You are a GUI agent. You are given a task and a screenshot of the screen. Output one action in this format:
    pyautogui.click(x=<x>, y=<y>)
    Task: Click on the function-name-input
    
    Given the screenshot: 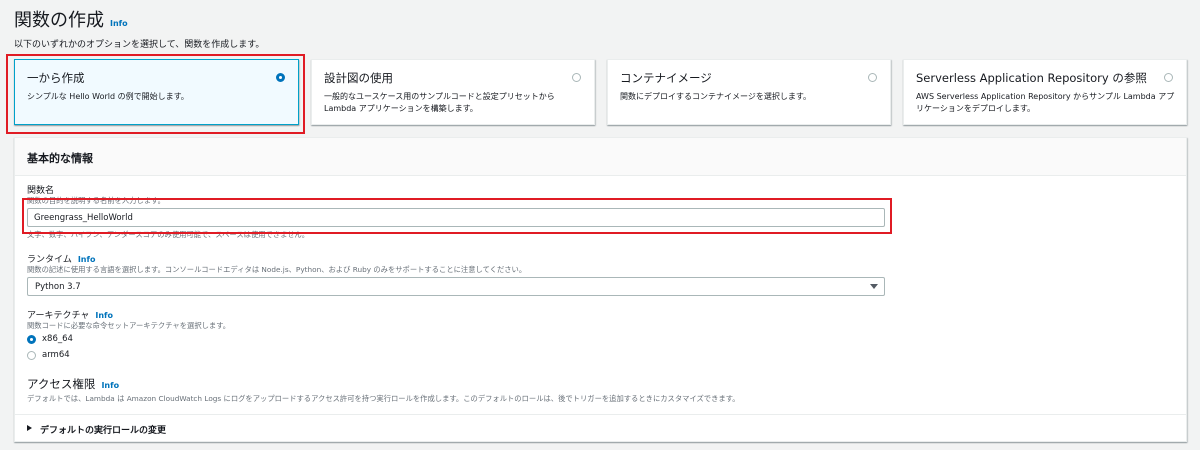 What is the action you would take?
    pyautogui.click(x=456, y=217)
    